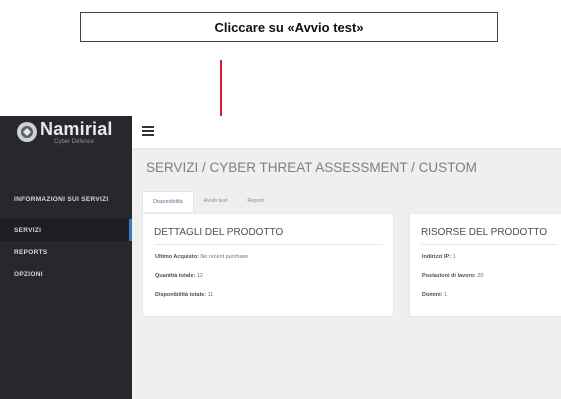 The width and height of the screenshot is (561, 399). Describe the element at coordinates (224, 257) in the screenshot. I see `last-purchase-value: No recent purchase` at that location.